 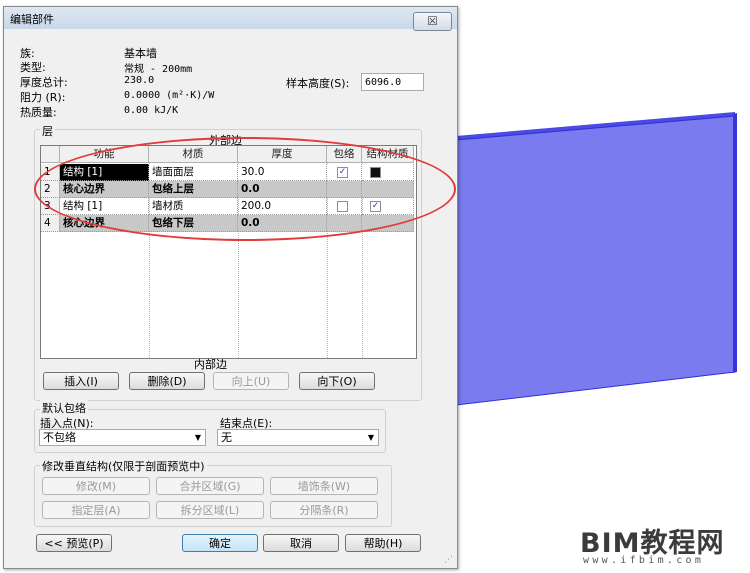 I want to click on type-label: 类型:, so click(x=33, y=67).